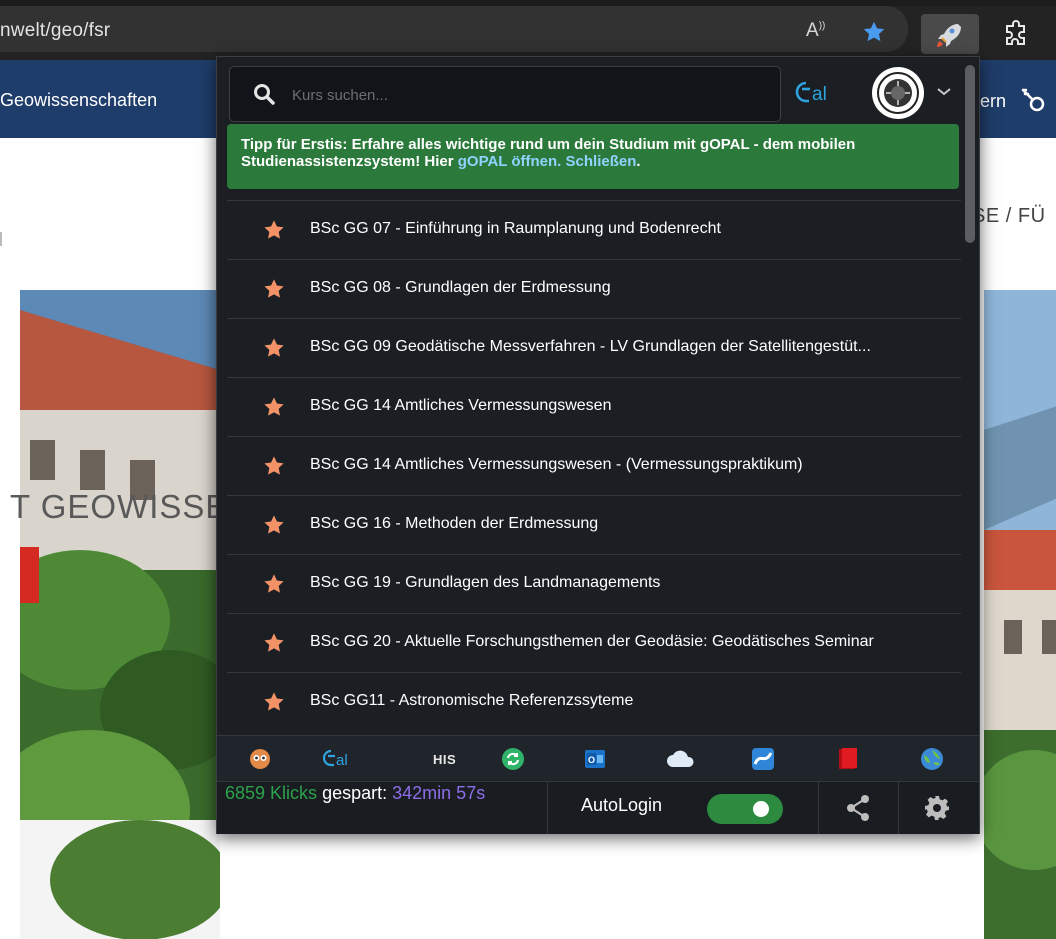  I want to click on site-nav-title: Geowissenschaften, so click(78, 100).